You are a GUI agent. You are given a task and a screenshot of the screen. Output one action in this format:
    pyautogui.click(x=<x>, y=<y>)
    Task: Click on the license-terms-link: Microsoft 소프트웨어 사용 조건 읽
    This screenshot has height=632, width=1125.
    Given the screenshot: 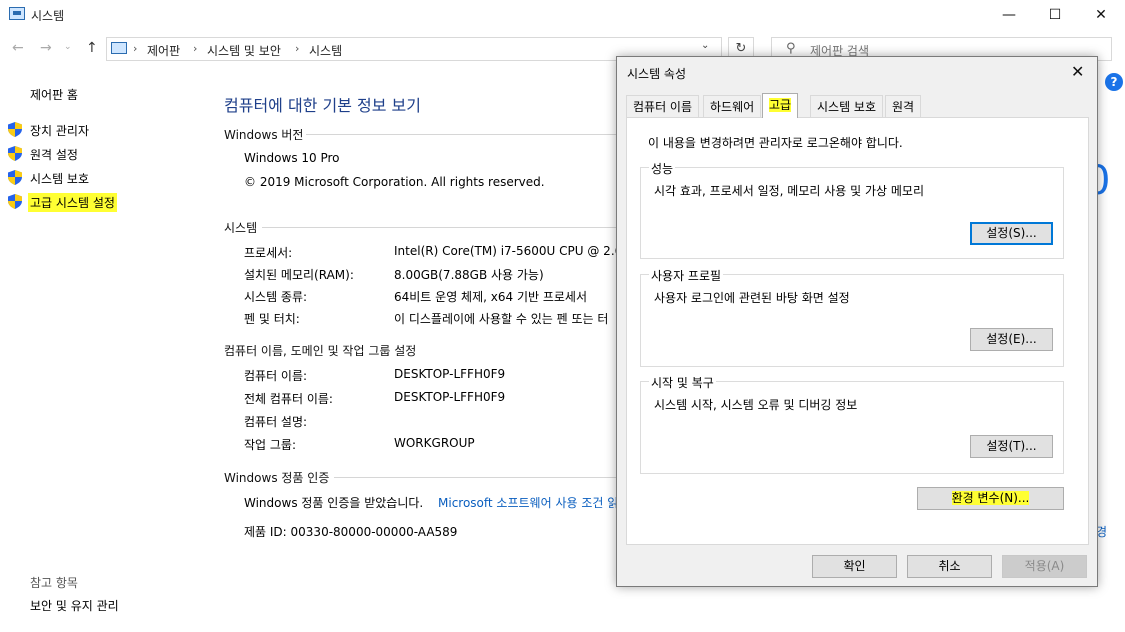 What is the action you would take?
    pyautogui.click(x=527, y=502)
    